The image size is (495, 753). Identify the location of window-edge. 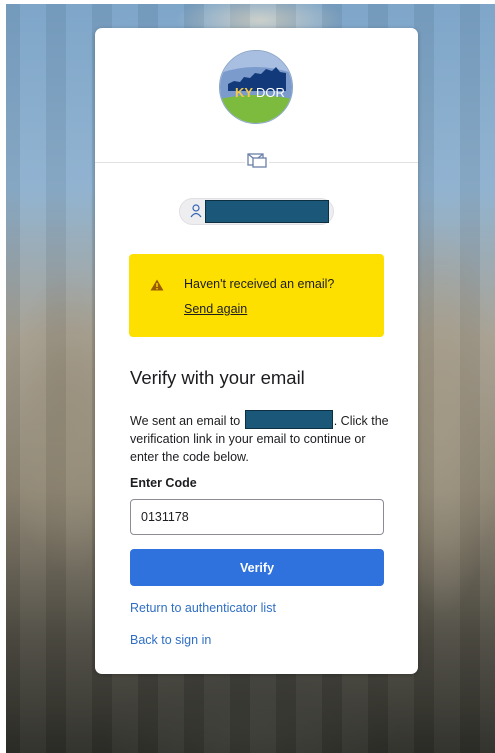
(3, 376).